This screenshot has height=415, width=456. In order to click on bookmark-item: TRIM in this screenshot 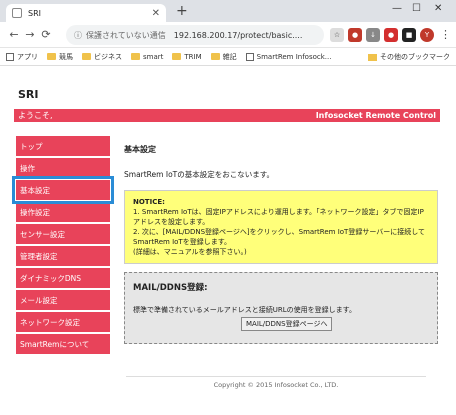, I will do `click(187, 57)`.